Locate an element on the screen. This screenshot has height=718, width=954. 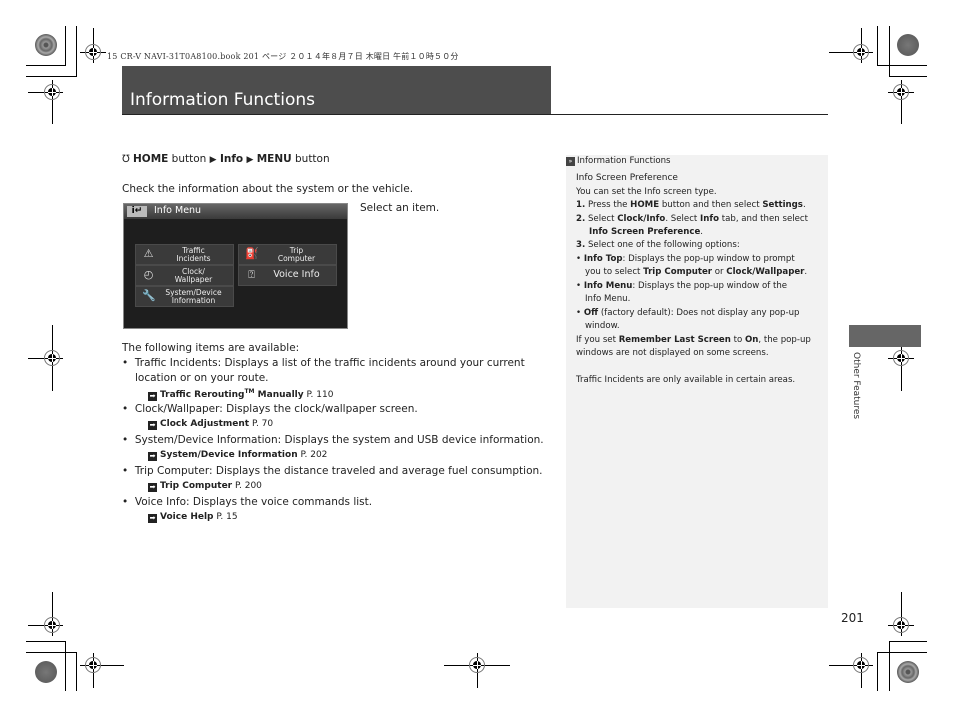
trademark: TM is located at coordinates (249, 391).